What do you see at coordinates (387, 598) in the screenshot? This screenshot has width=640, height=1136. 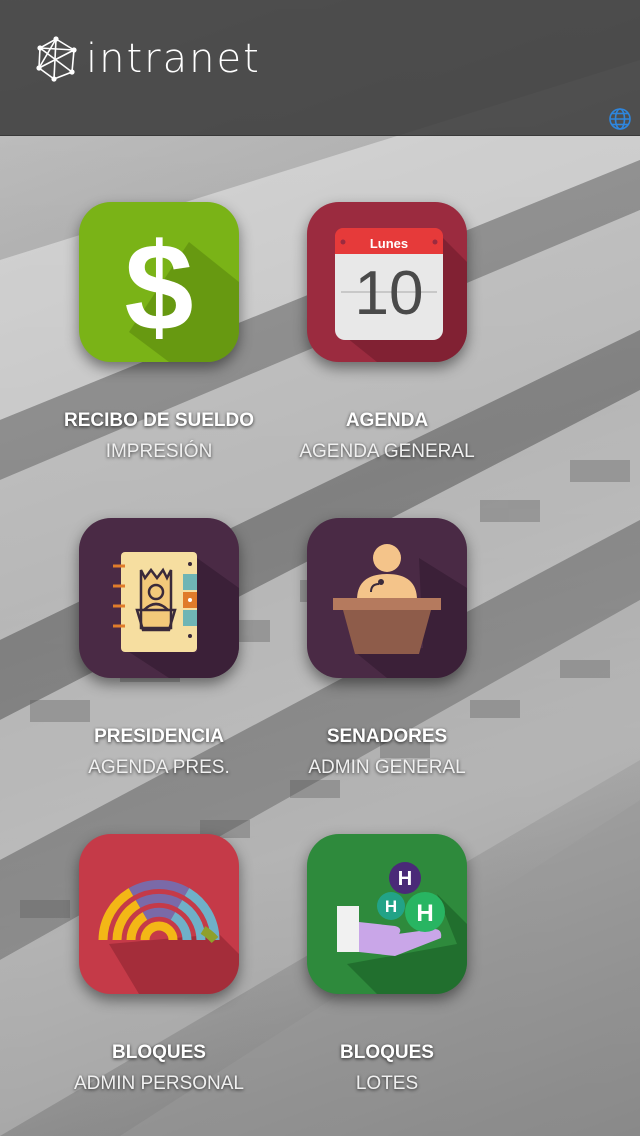 I see `speaker-podium-icon` at bounding box center [387, 598].